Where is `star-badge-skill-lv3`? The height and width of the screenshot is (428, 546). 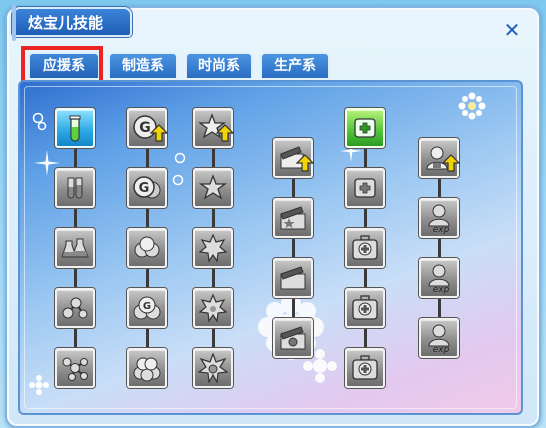
star-badge-skill-lv3 is located at coordinates (213, 248).